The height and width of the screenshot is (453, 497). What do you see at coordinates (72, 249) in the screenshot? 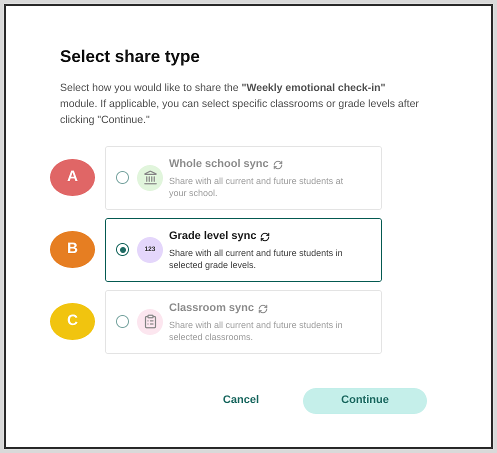
I see `option-marker: B` at bounding box center [72, 249].